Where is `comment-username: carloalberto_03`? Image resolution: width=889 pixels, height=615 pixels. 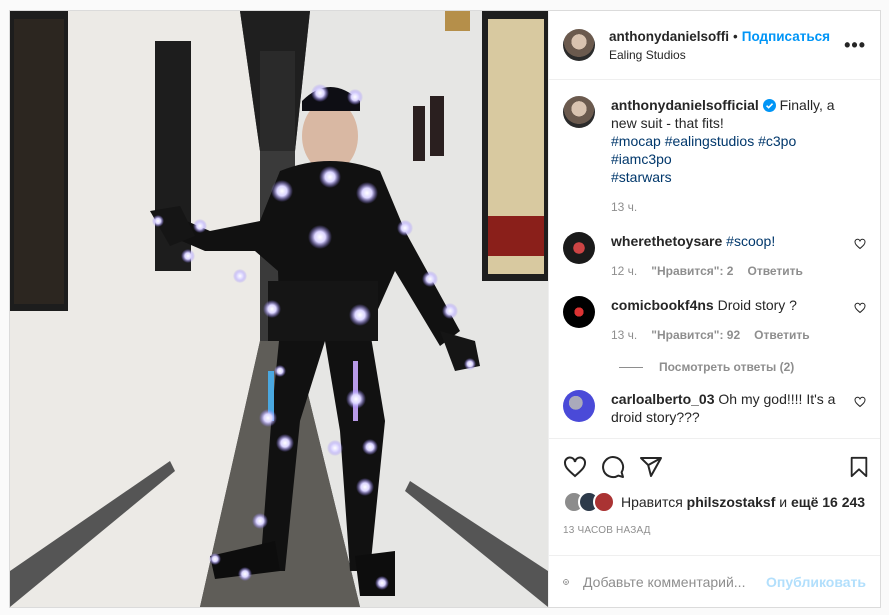 comment-username: carloalberto_03 is located at coordinates (663, 399).